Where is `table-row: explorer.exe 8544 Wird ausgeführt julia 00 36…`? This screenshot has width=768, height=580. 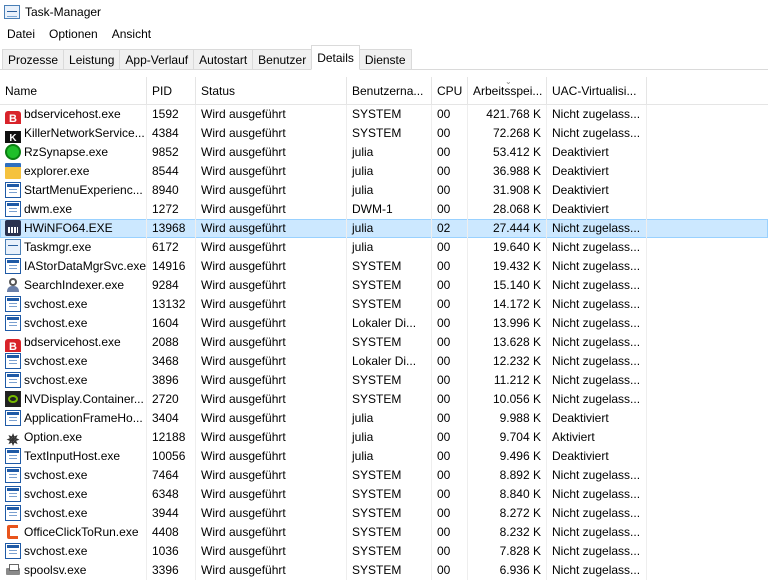 table-row: explorer.exe 8544 Wird ausgeführt julia 00 36… is located at coordinates (384, 171).